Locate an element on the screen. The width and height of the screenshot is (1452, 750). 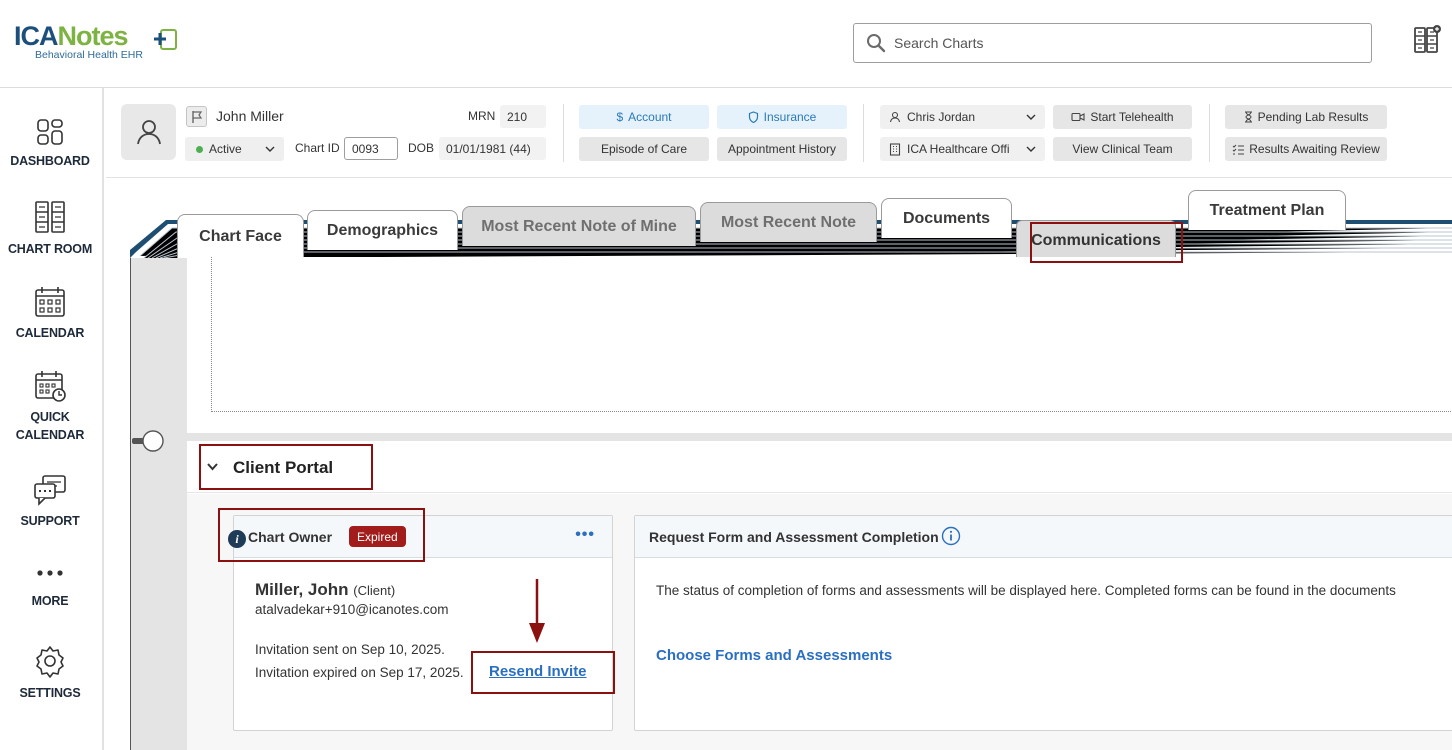
video-icon is located at coordinates (1078, 117).